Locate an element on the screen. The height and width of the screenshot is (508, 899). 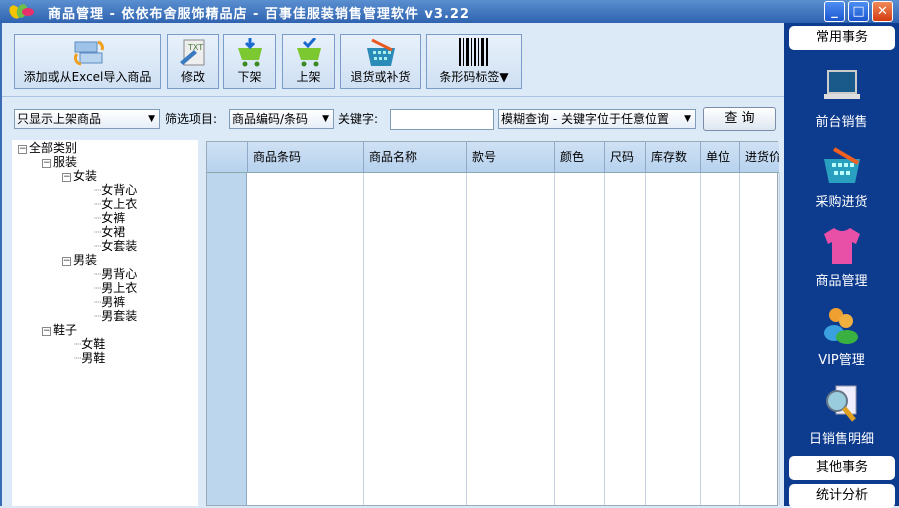
display-filter-select: 只显示上架商品 ▼ is located at coordinates (87, 119).